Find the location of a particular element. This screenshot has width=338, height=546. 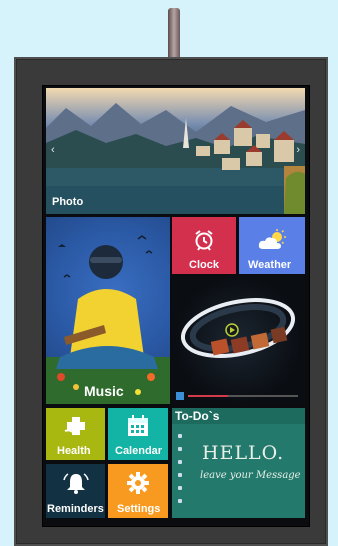

todo-tile: To-Do`s HELLO. leave your Message is located at coordinates (238, 463).